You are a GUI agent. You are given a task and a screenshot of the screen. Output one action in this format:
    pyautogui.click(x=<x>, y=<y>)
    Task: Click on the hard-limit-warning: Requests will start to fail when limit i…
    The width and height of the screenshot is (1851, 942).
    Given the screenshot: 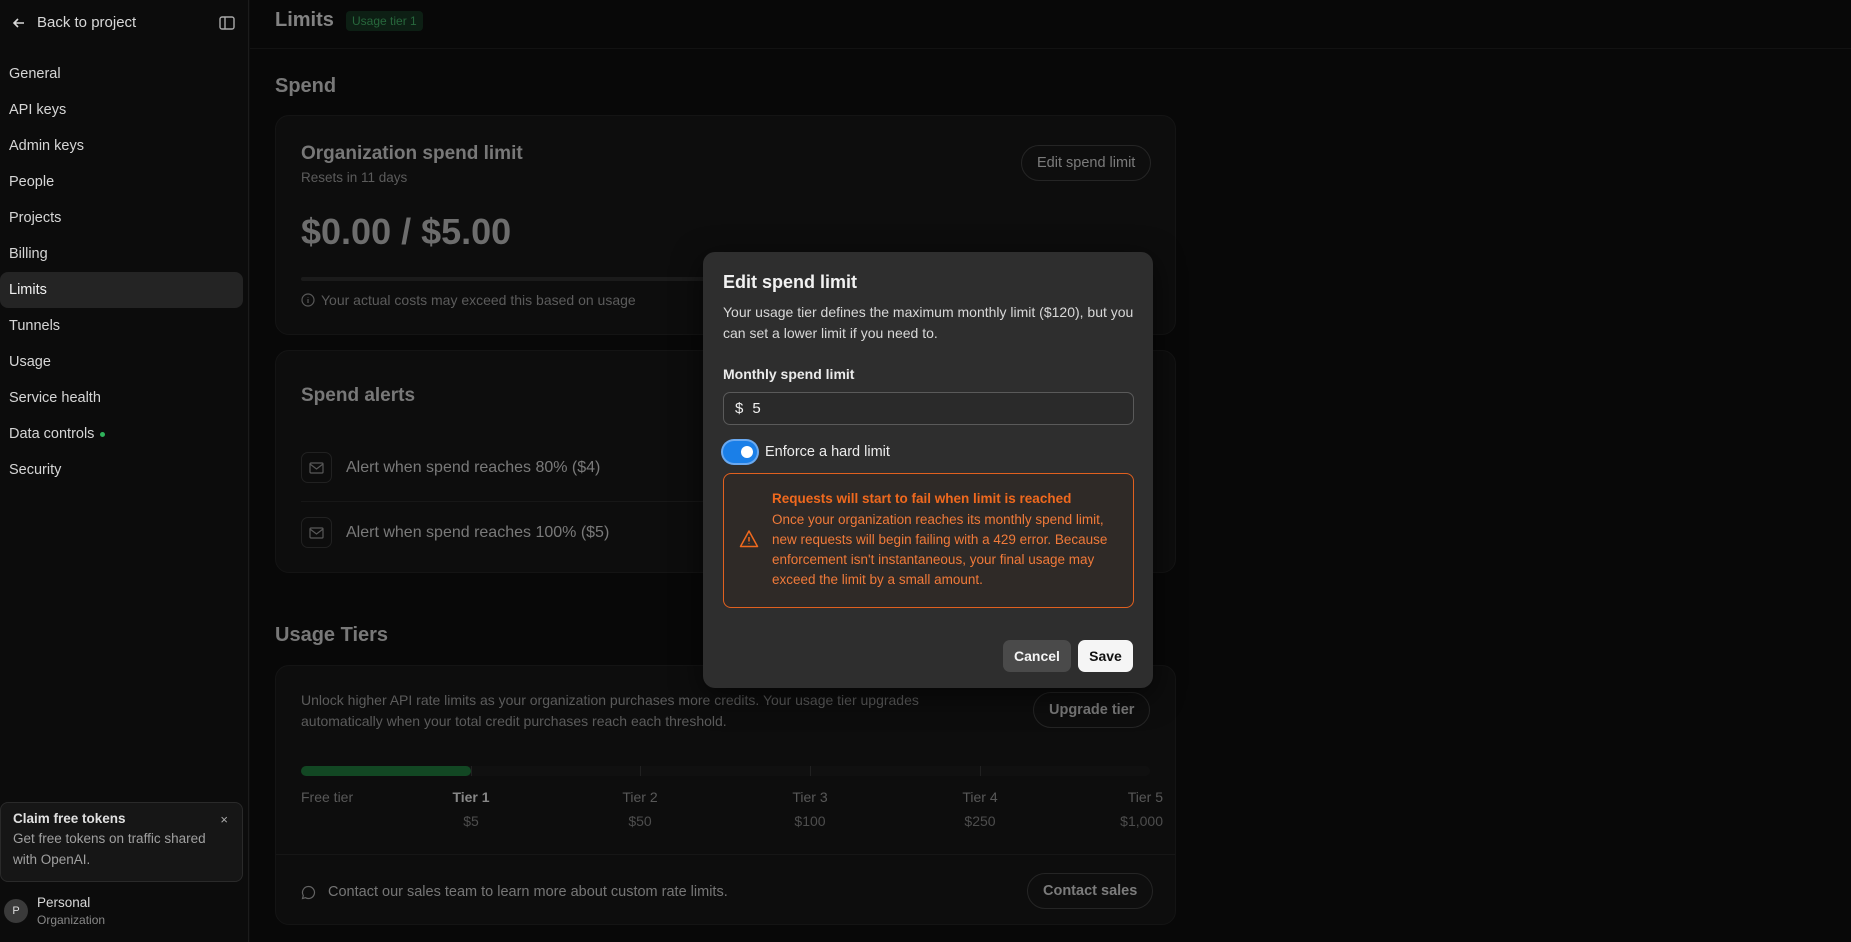 What is the action you would take?
    pyautogui.click(x=928, y=540)
    